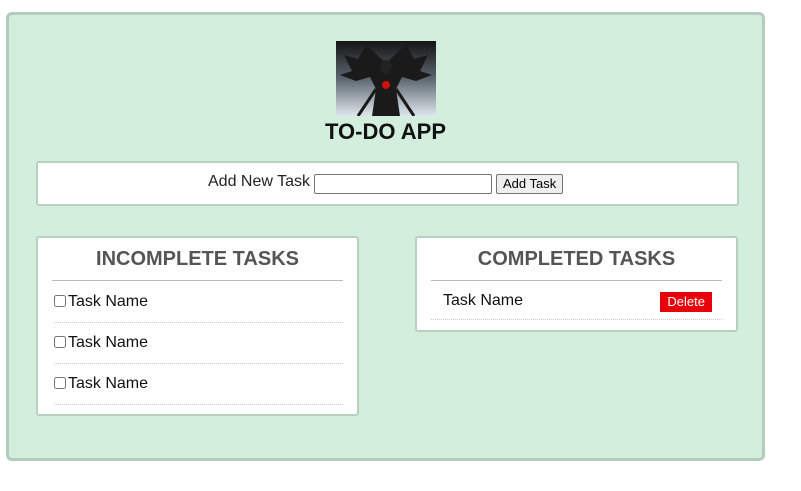 Image resolution: width=801 pixels, height=491 pixels. I want to click on add-task-form: Add New Task Add Task, so click(387, 183).